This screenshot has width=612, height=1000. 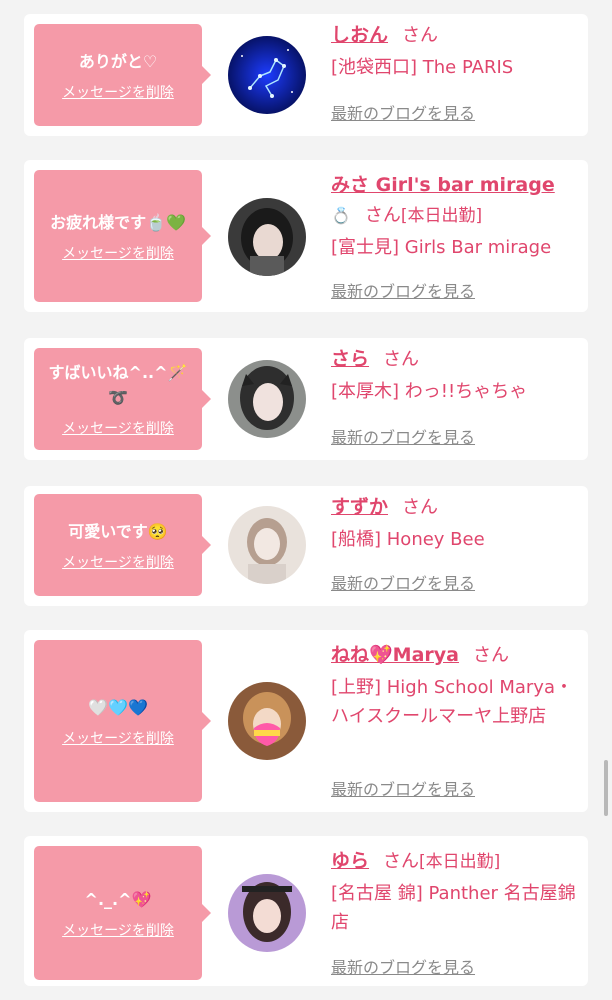 What do you see at coordinates (359, 35) in the screenshot?
I see `cast-name-link: しおん` at bounding box center [359, 35].